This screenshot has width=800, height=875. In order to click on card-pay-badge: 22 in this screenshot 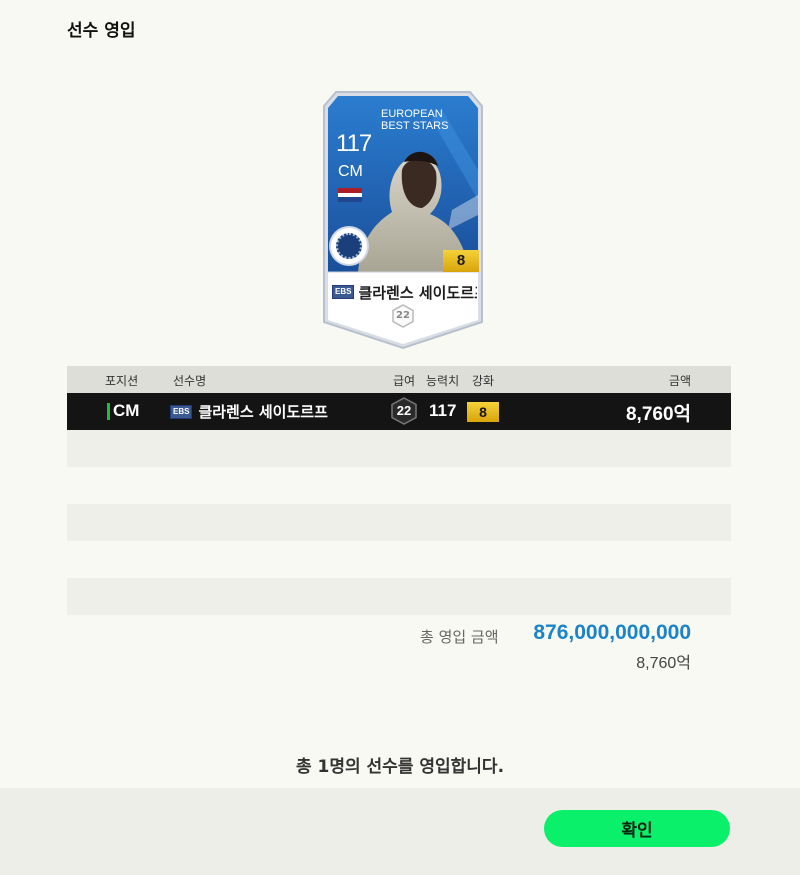, I will do `click(403, 316)`.